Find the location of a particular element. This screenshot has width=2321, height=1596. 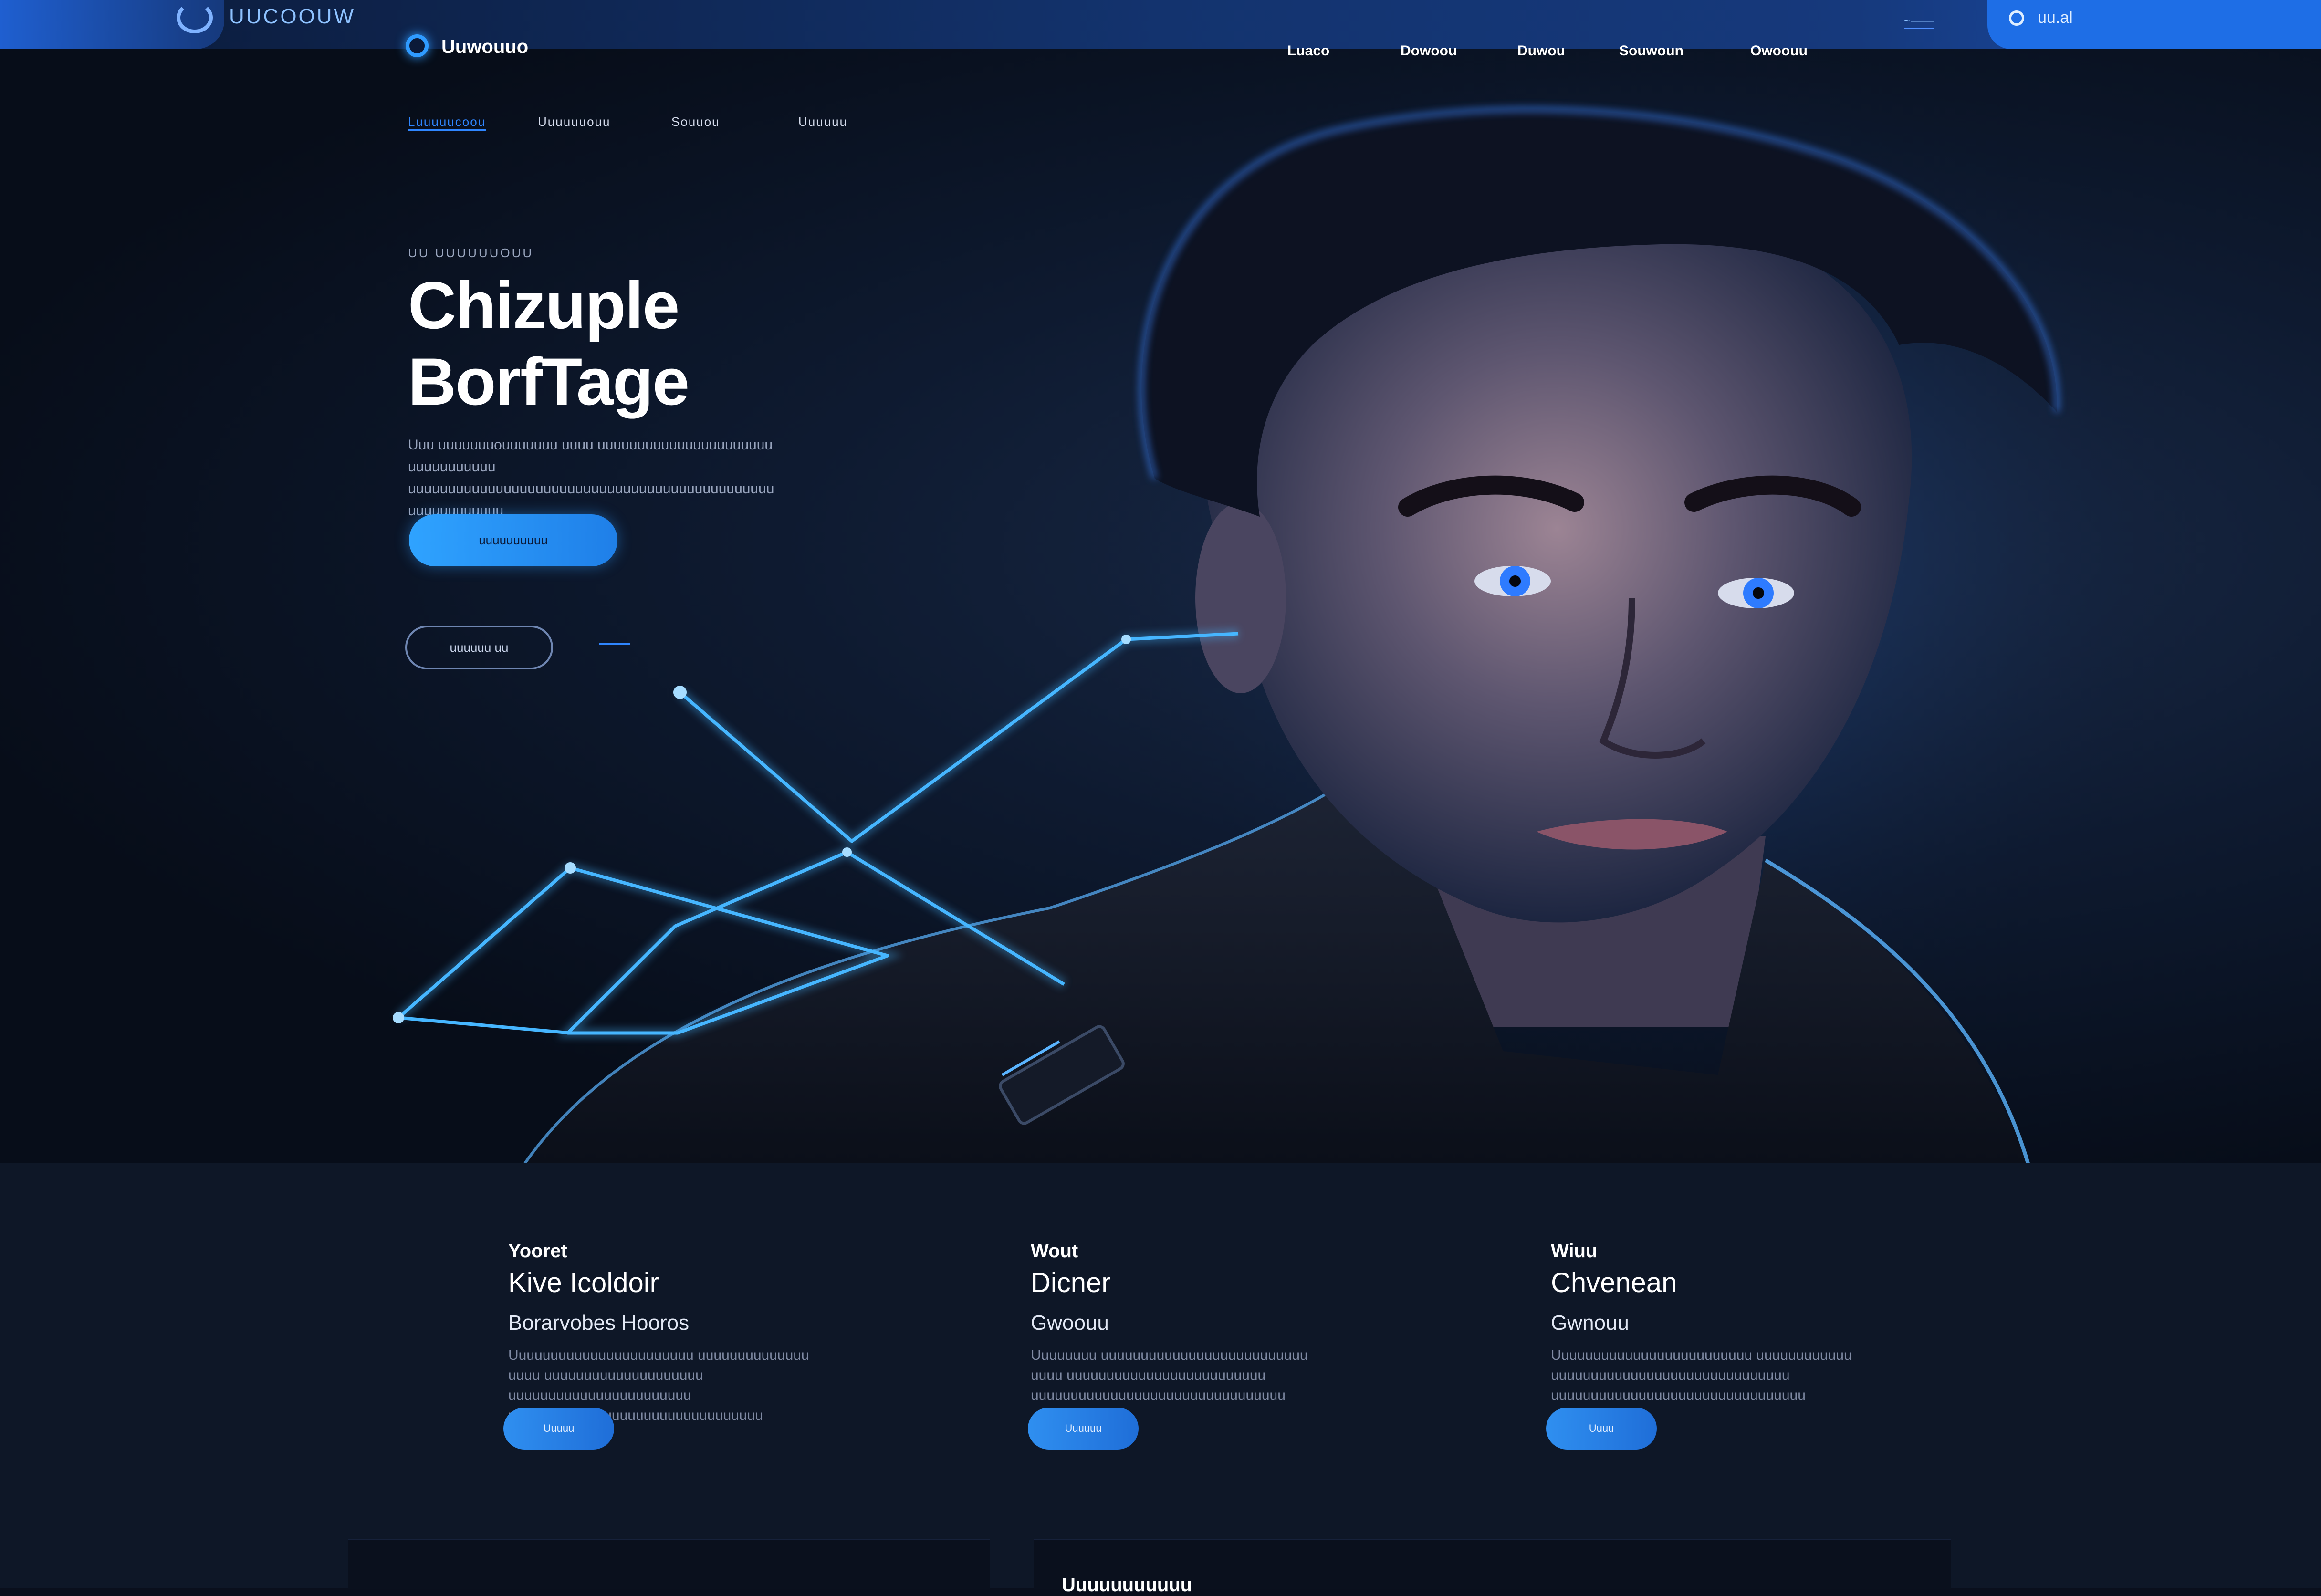

feature-subtitle: Gwnouu is located at coordinates (1590, 1323).